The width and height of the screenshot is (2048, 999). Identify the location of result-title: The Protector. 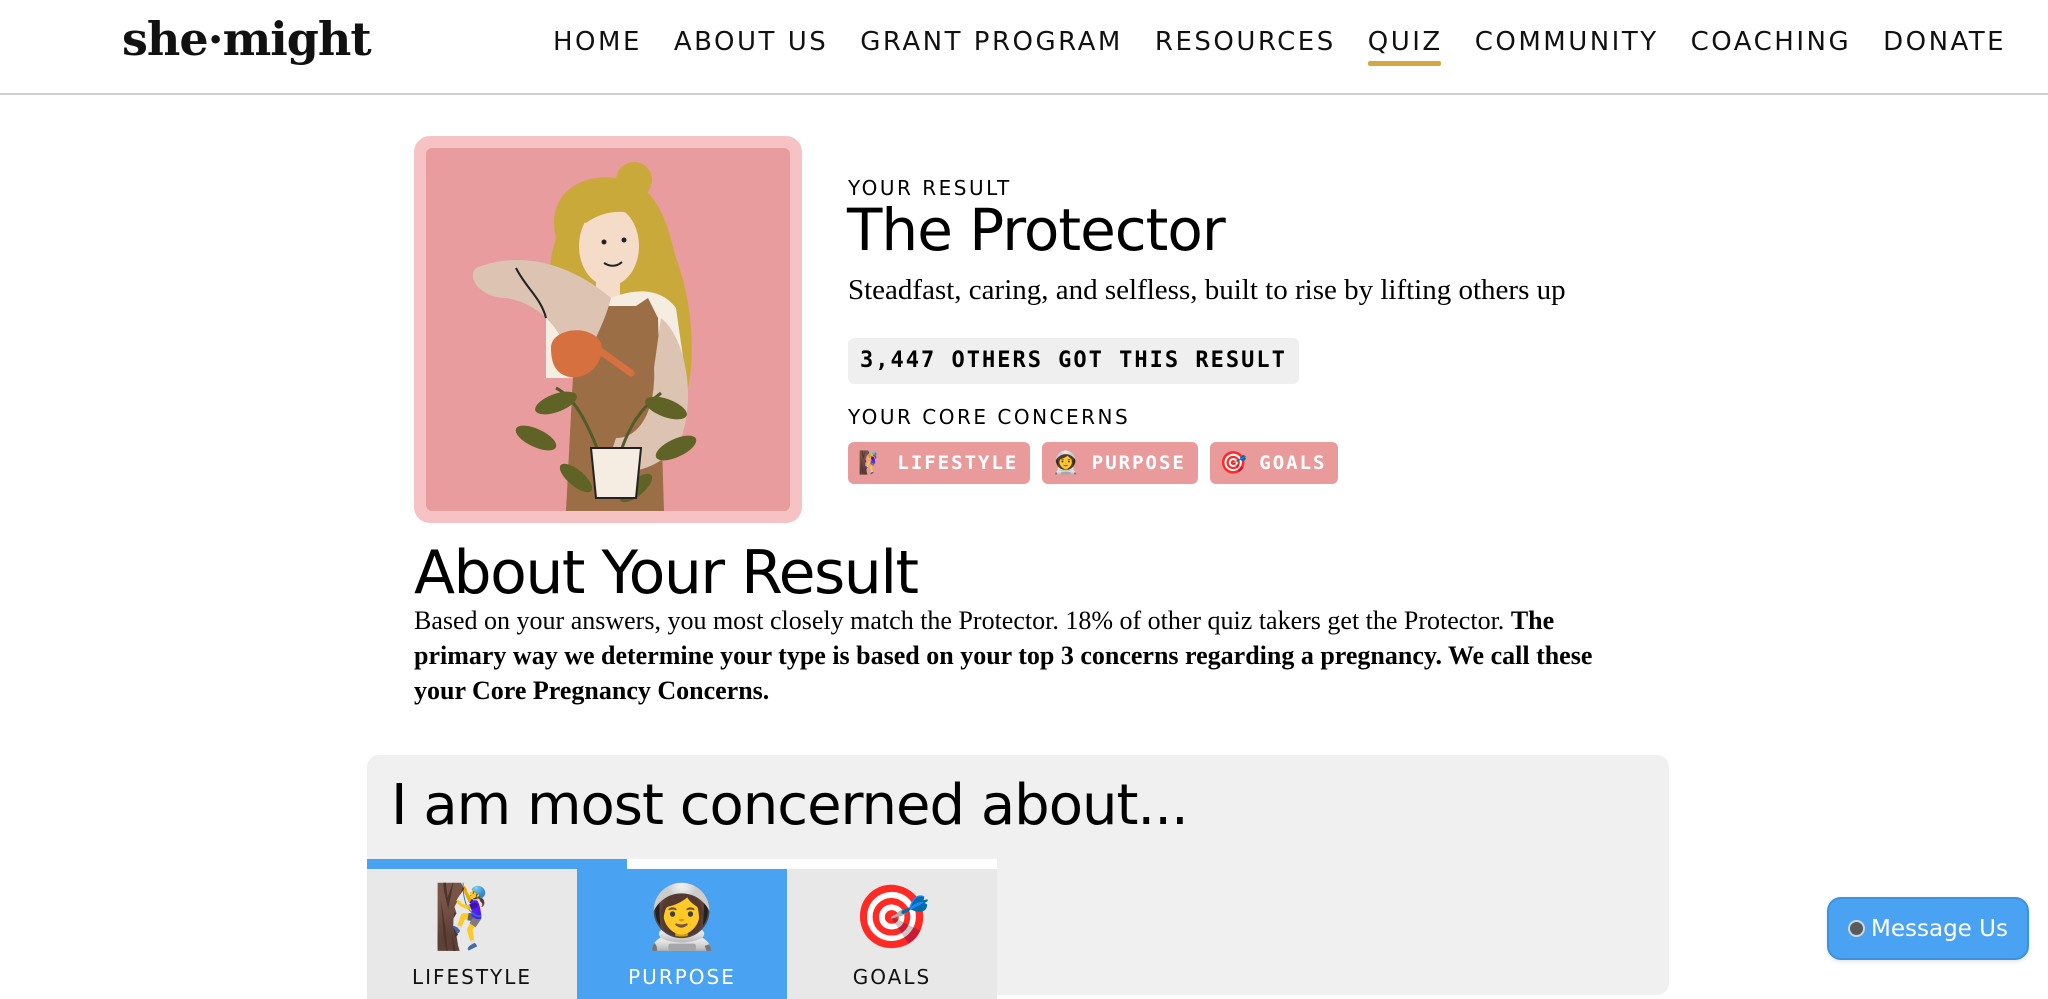
(1036, 230).